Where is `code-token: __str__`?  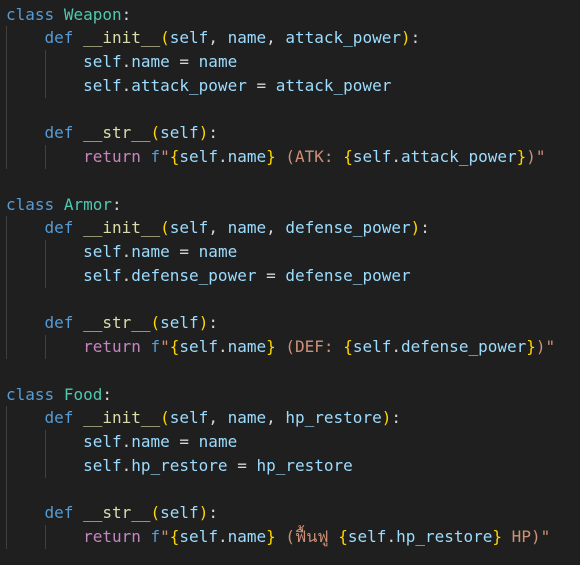
code-token: __str__ is located at coordinates (117, 133).